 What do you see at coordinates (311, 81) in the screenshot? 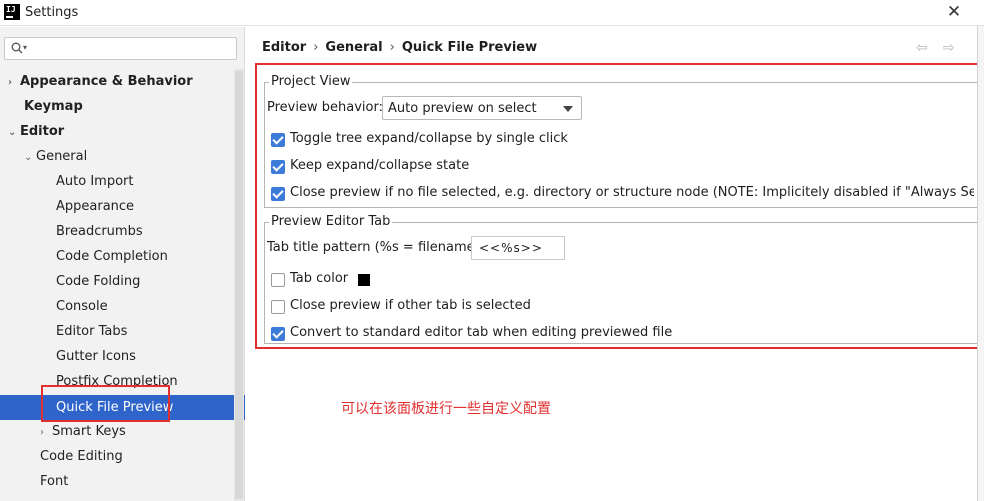
I see `project-view-title: Project View` at bounding box center [311, 81].